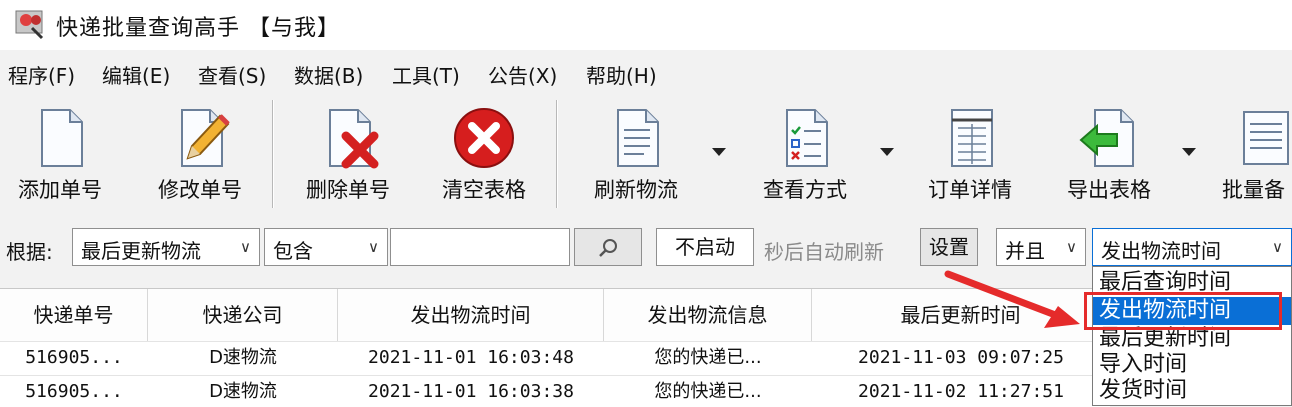 This screenshot has width=1292, height=407. I want to click on add-number-label: 添加单号, so click(60, 190).